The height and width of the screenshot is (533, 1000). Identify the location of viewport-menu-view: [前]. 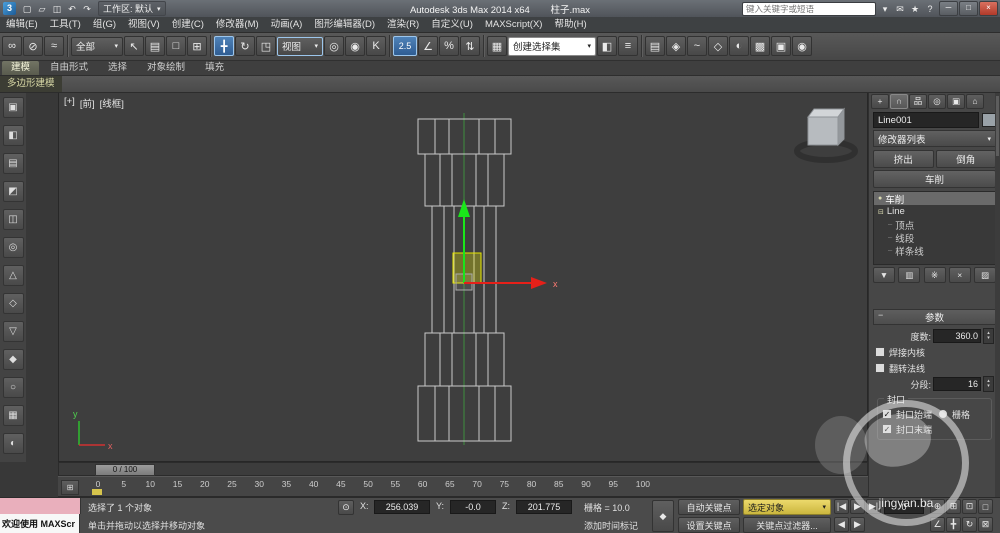
(87, 103).